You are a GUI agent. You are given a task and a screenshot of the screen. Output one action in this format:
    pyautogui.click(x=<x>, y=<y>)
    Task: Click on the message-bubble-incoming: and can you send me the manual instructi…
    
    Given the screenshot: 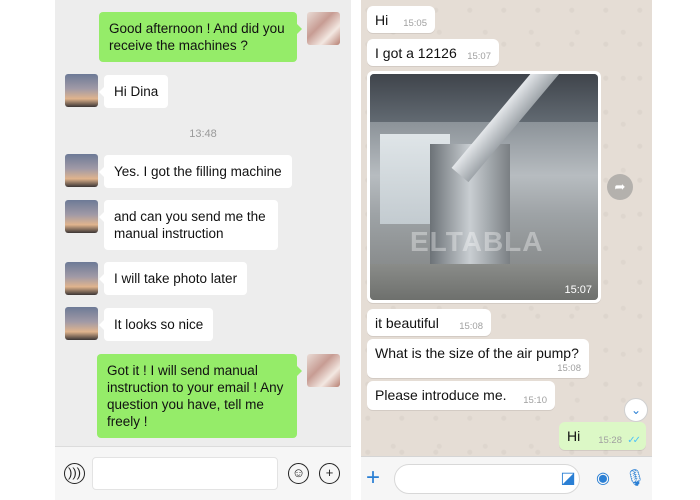 What is the action you would take?
    pyautogui.click(x=188, y=225)
    